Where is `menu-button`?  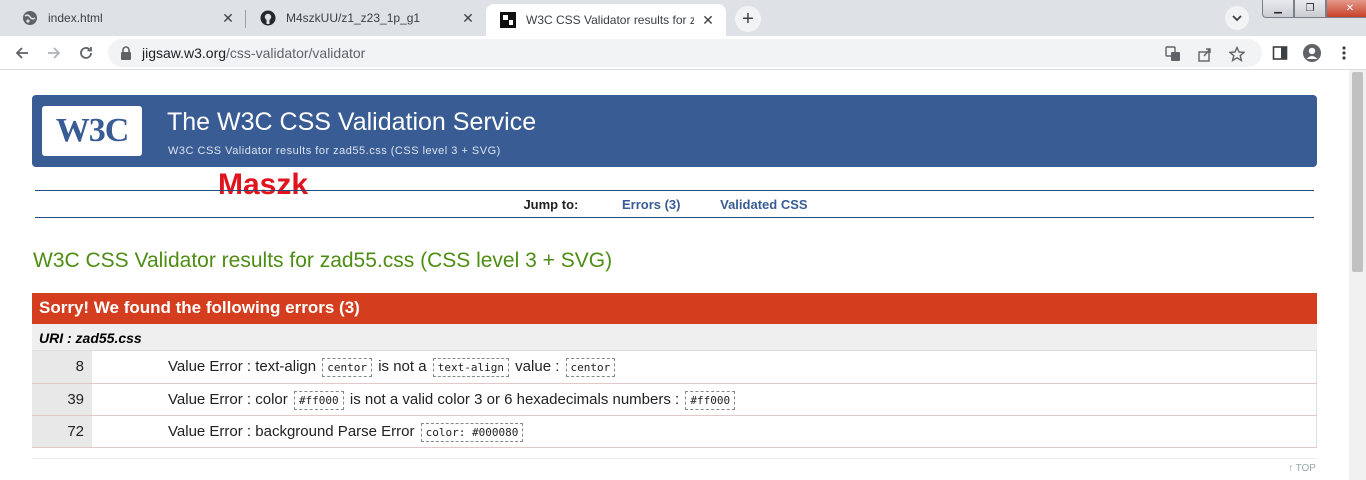 menu-button is located at coordinates (1344, 53).